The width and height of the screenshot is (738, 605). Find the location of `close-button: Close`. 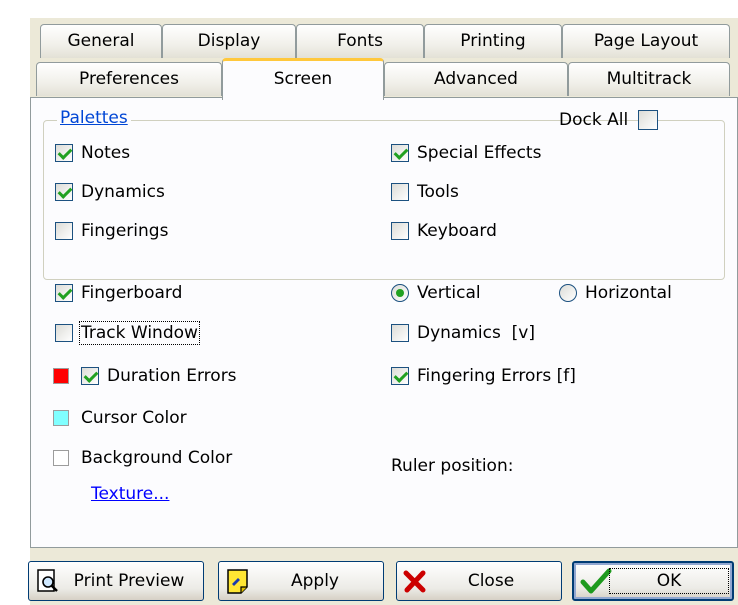

close-button: Close is located at coordinates (479, 581).